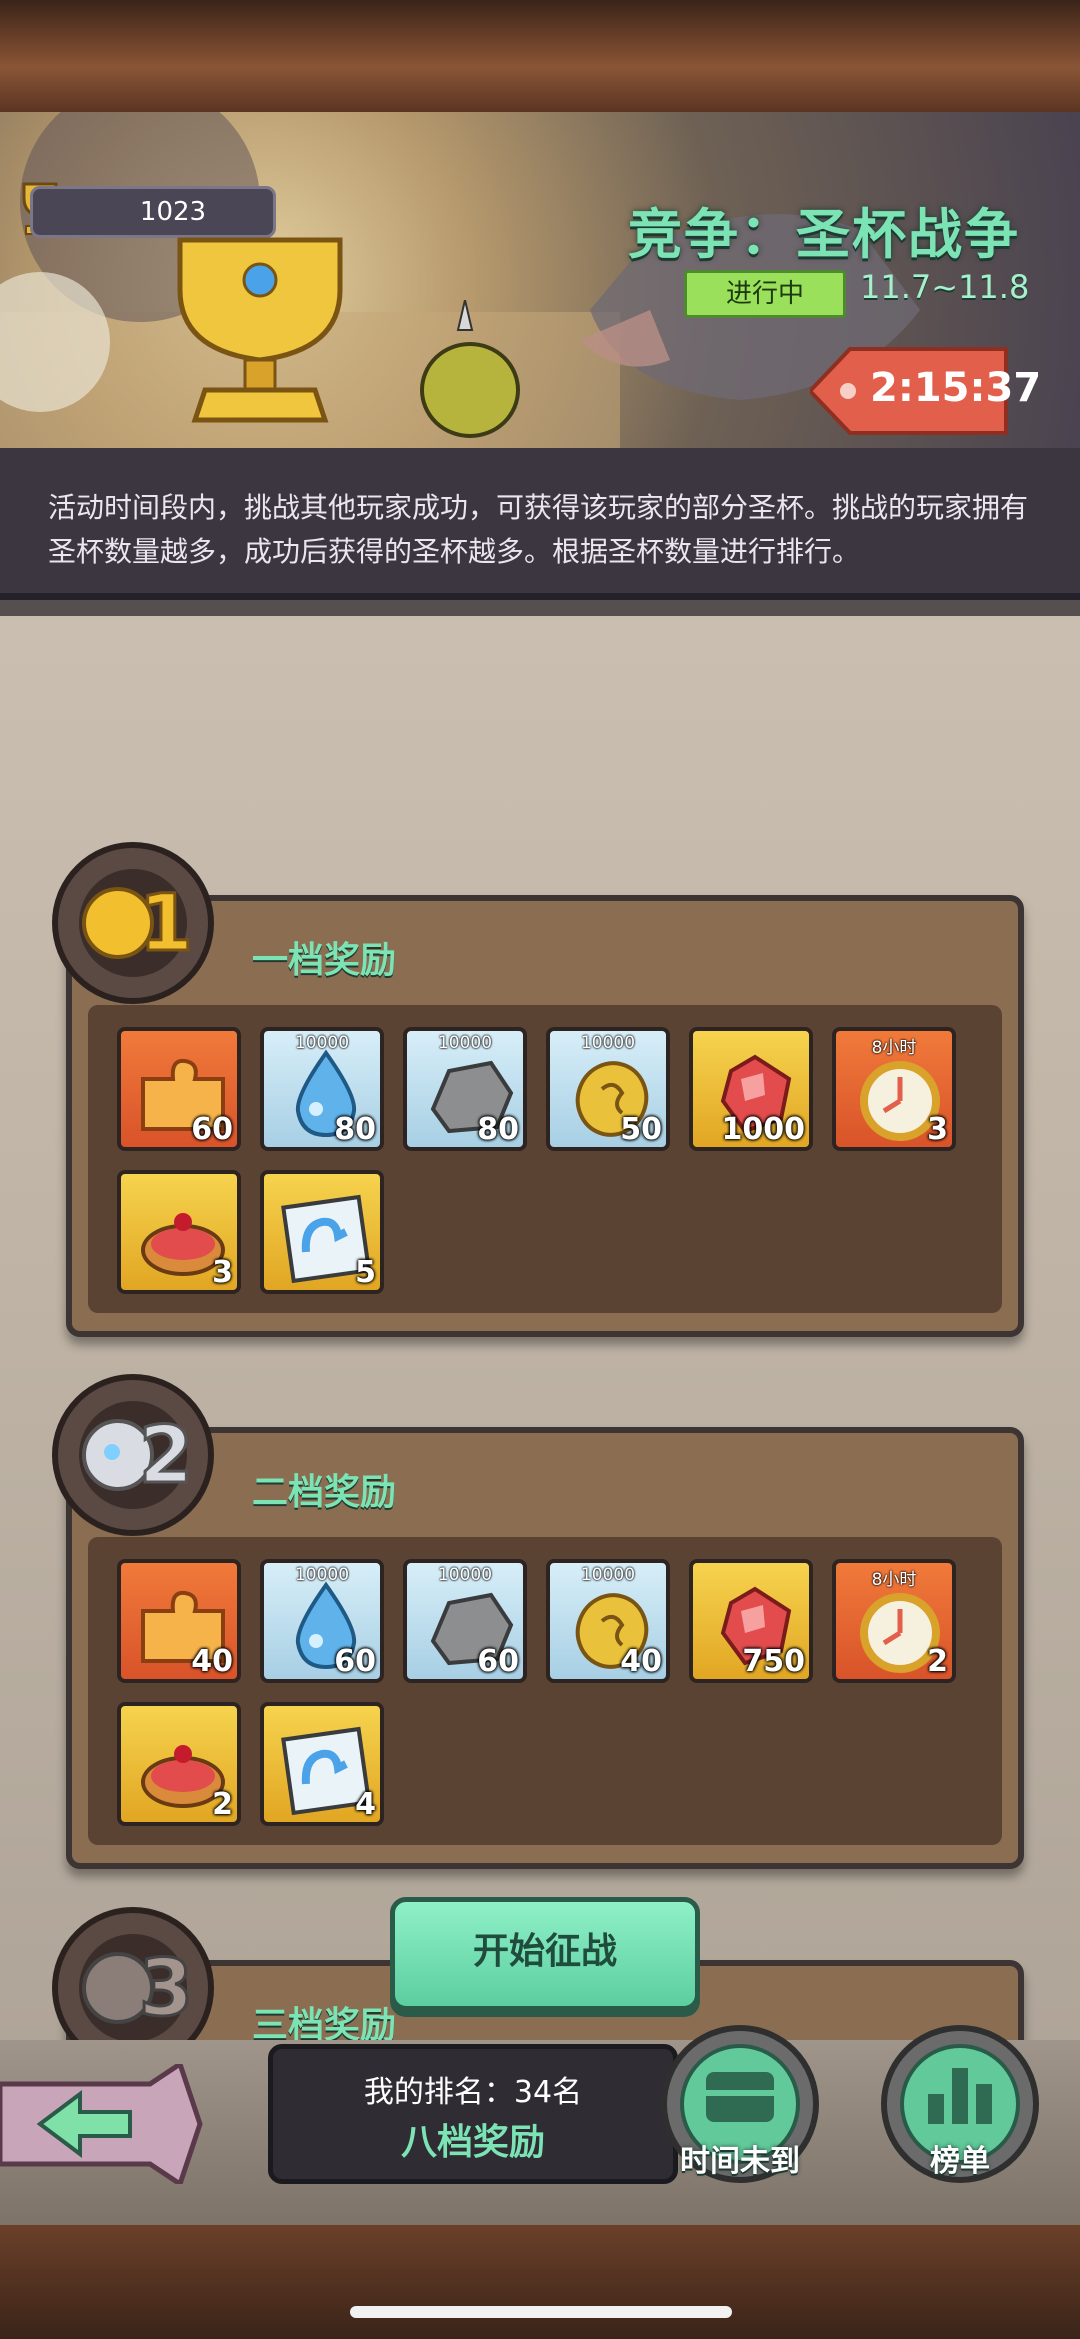 The height and width of the screenshot is (2339, 1080). Describe the element at coordinates (960, 2161) in the screenshot. I see `leaderboard-label: 榜单` at that location.